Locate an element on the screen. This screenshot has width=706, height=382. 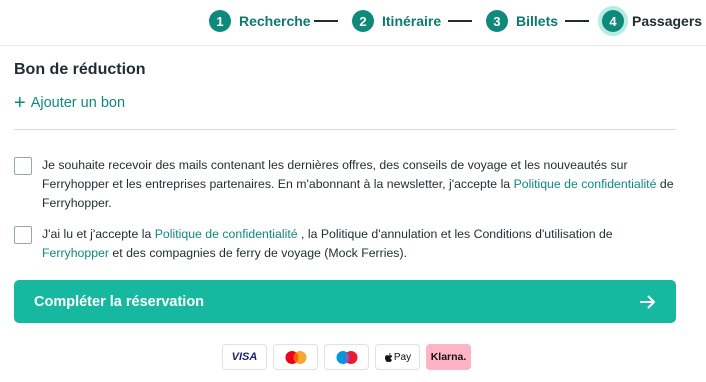
add-voucher-label: Ajouter un bon is located at coordinates (78, 103).